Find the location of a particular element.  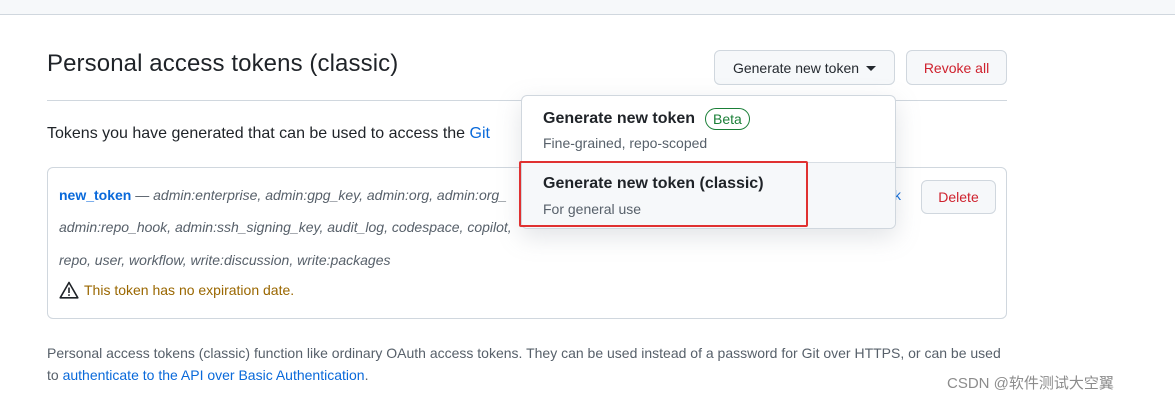

generate-new-token-button: Generate new token is located at coordinates (804, 67).